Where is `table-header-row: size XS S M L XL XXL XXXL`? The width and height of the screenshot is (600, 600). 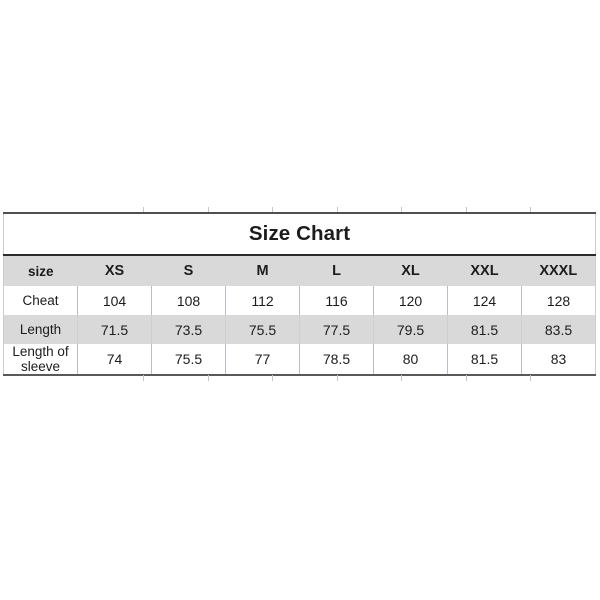 table-header-row: size XS S M L XL XXL XXXL is located at coordinates (299, 270).